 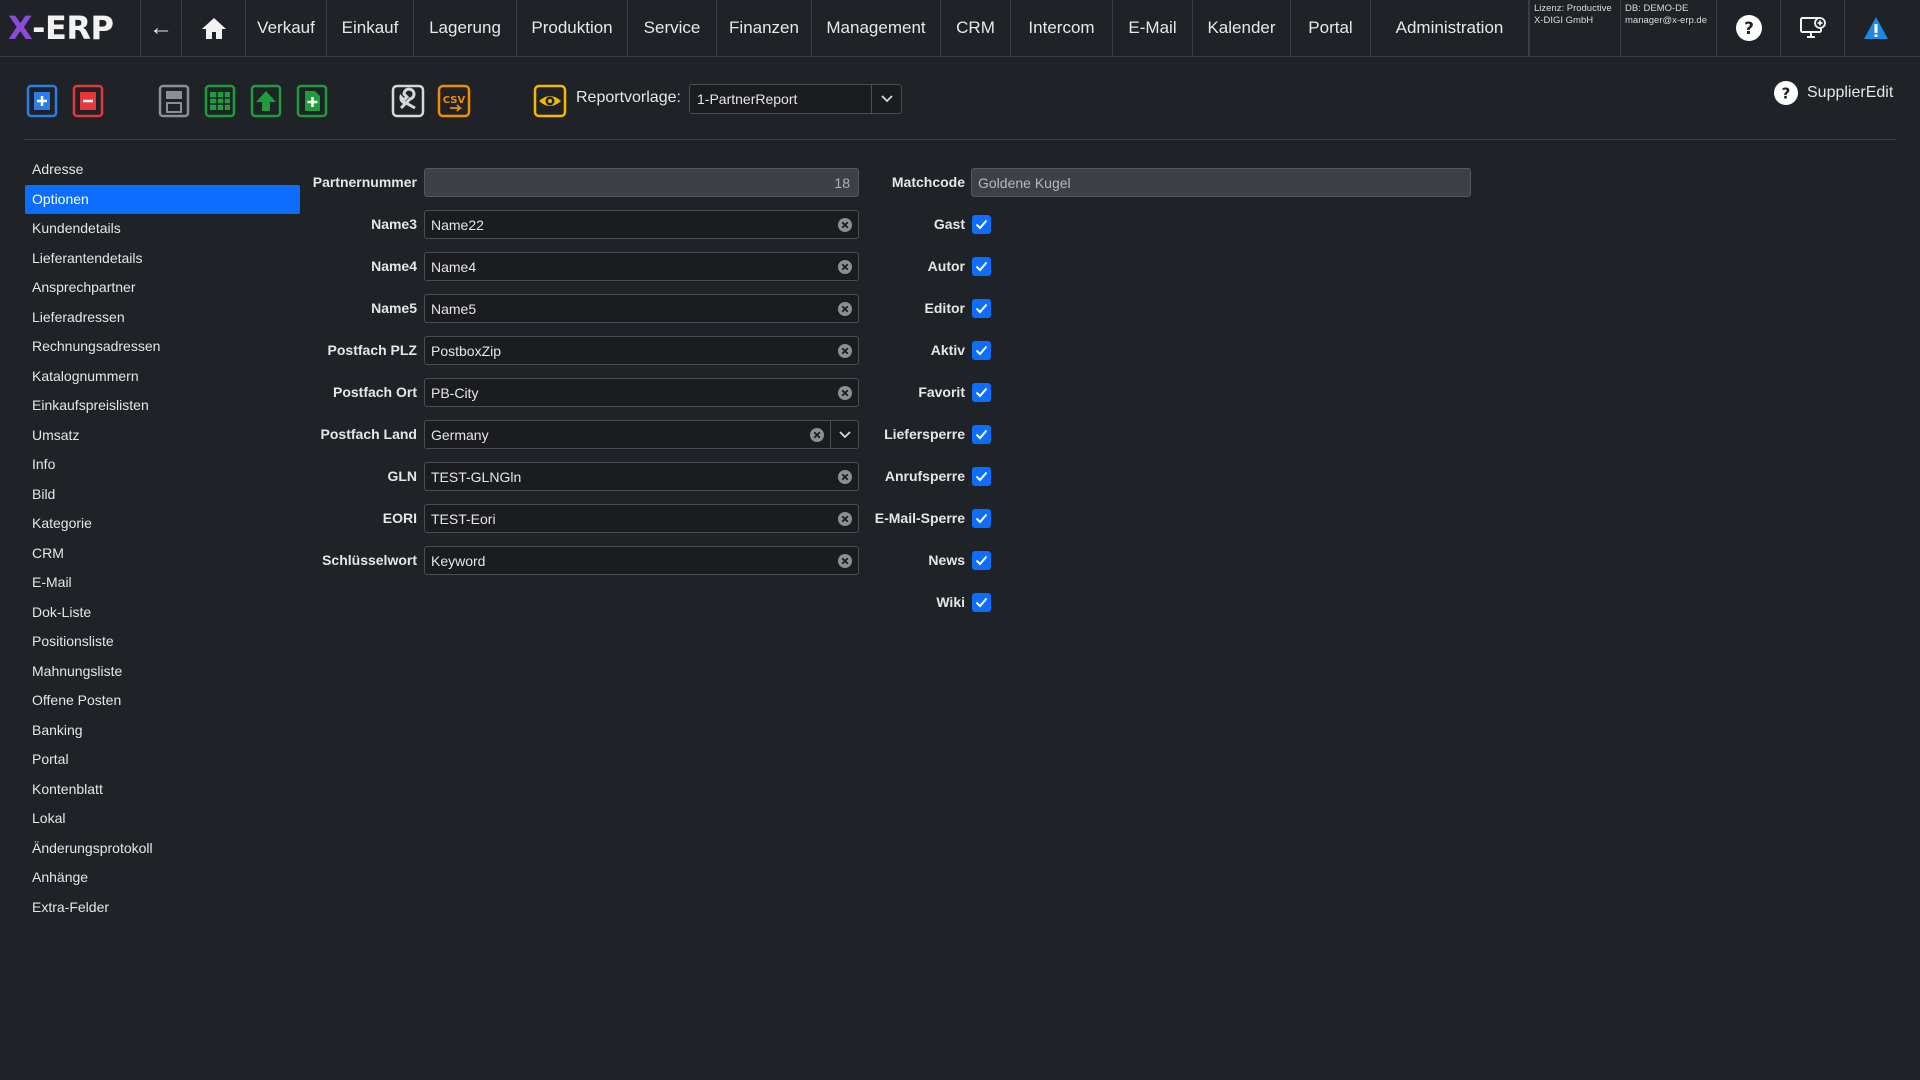 I want to click on report-template-select: 1-PartnerReport, so click(x=795, y=99).